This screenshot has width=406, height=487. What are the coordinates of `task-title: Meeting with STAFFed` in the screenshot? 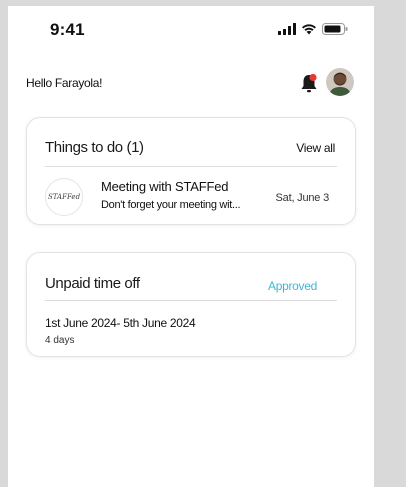 It's located at (165, 186).